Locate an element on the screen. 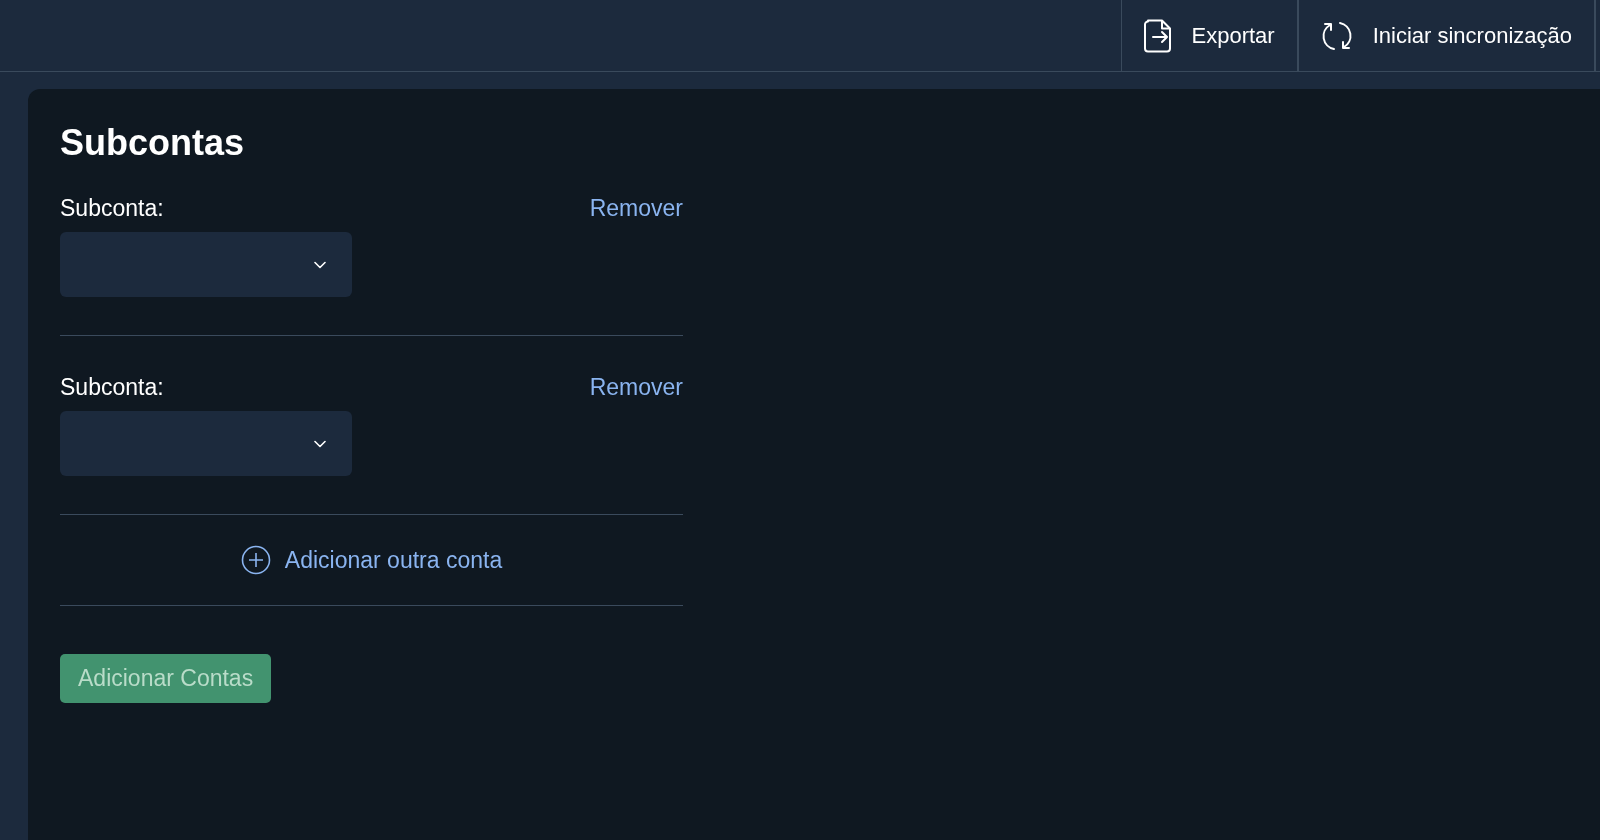  export-button: Exportar is located at coordinates (1210, 35).